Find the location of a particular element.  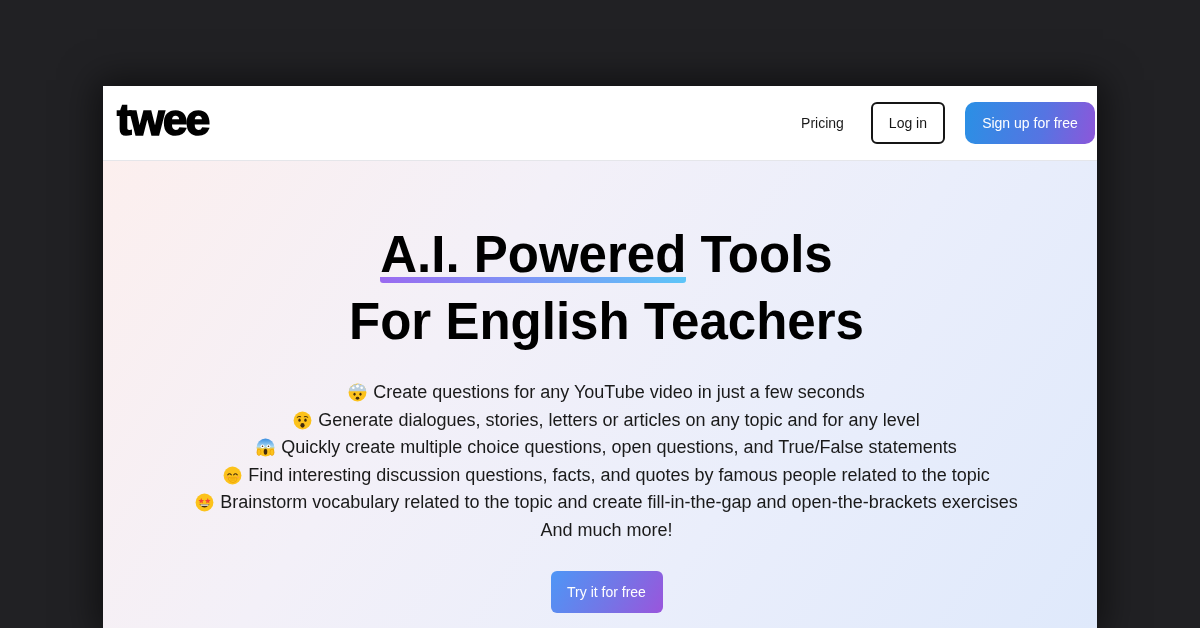

login-button: Log in is located at coordinates (907, 123).